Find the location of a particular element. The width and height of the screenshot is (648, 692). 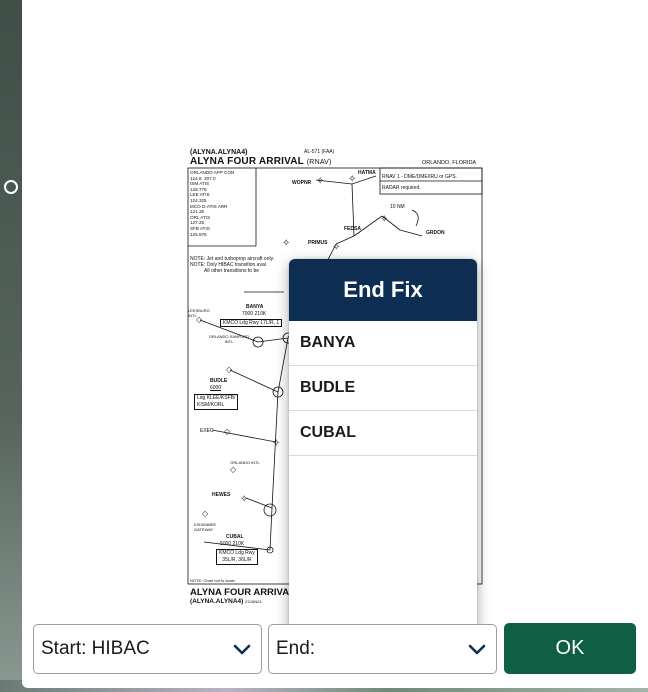

chart-id: (ALYNA.ALYNA4) is located at coordinates (219, 152).